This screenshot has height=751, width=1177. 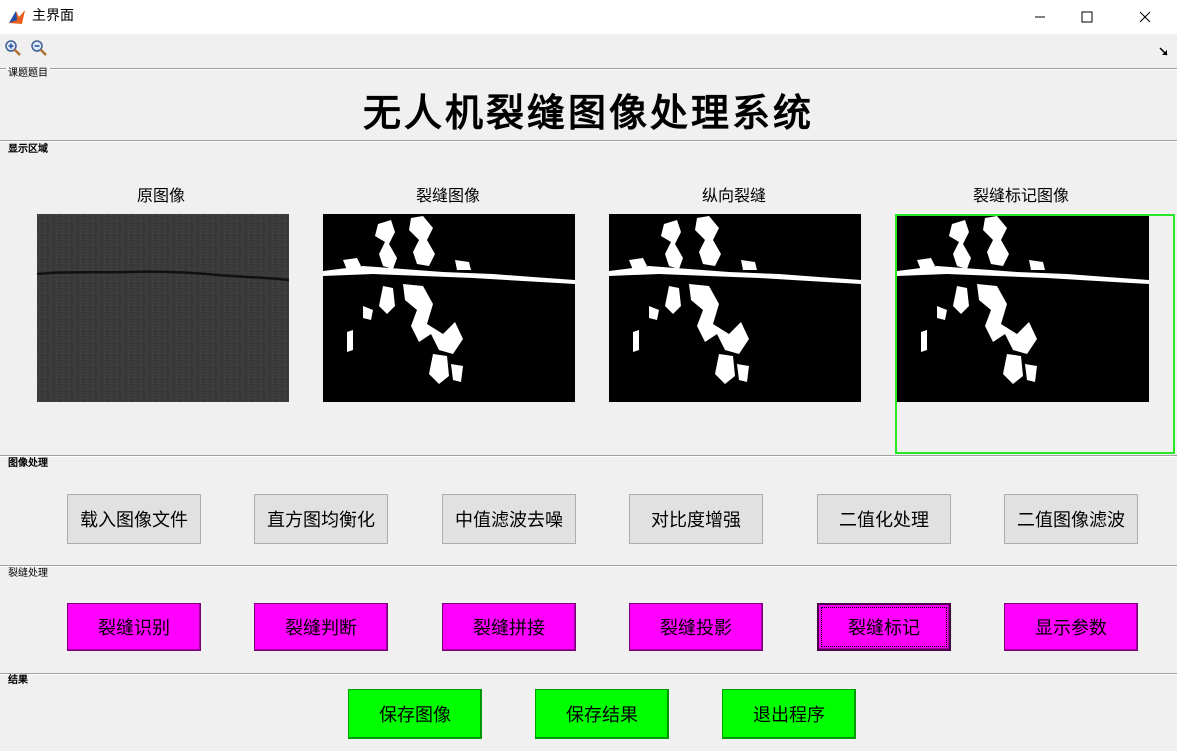 What do you see at coordinates (53, 16) in the screenshot?
I see `window-title: 主界面` at bounding box center [53, 16].